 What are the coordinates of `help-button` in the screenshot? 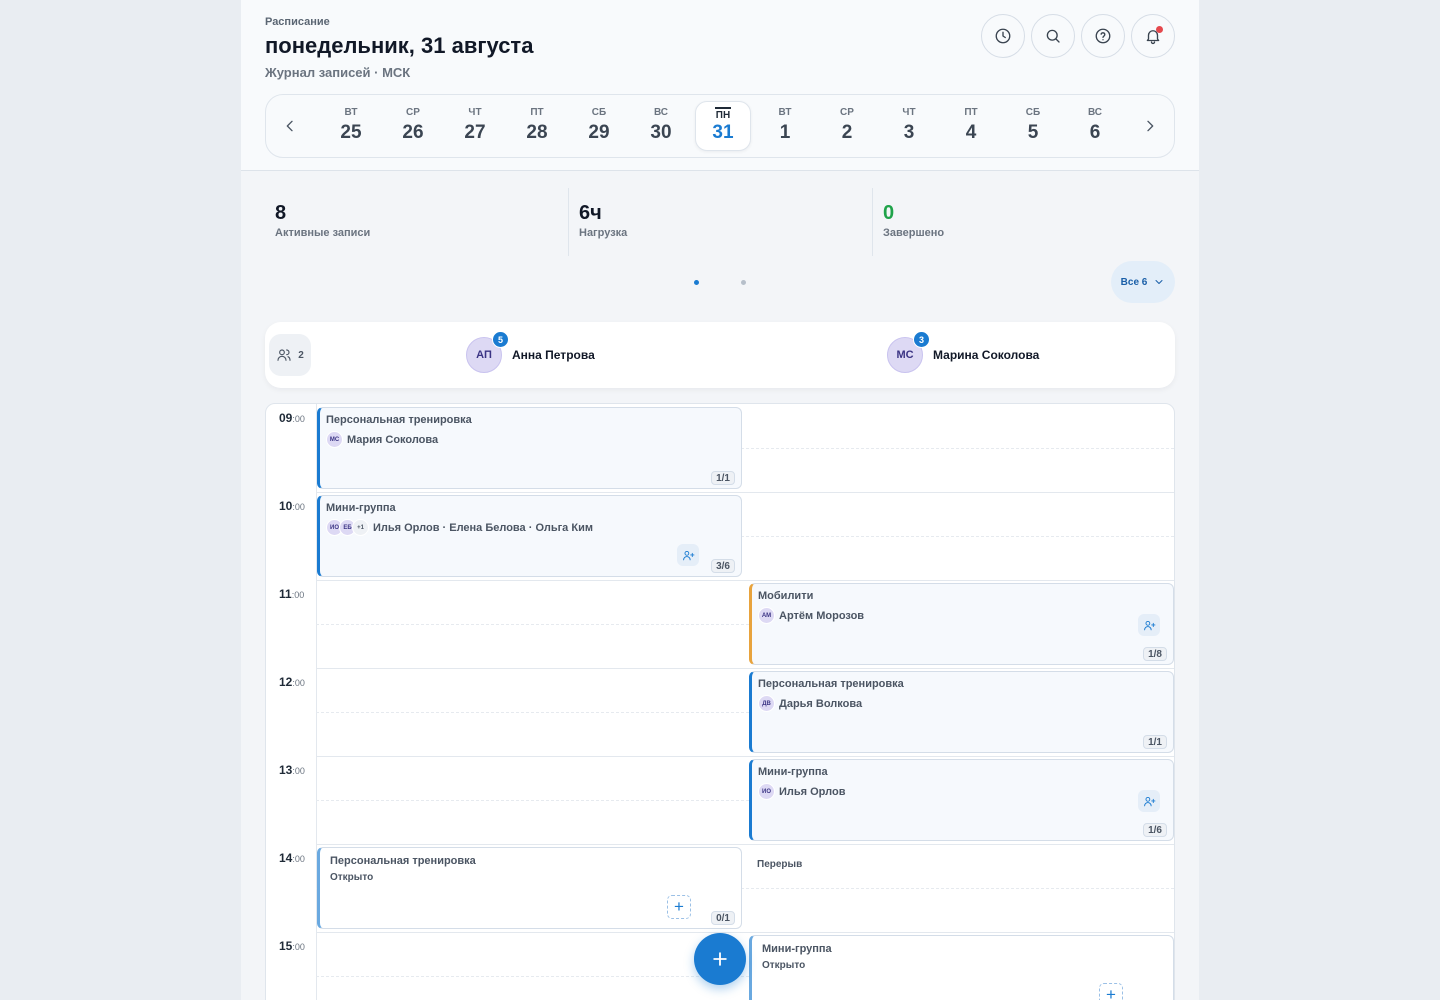 It's located at (1103, 36).